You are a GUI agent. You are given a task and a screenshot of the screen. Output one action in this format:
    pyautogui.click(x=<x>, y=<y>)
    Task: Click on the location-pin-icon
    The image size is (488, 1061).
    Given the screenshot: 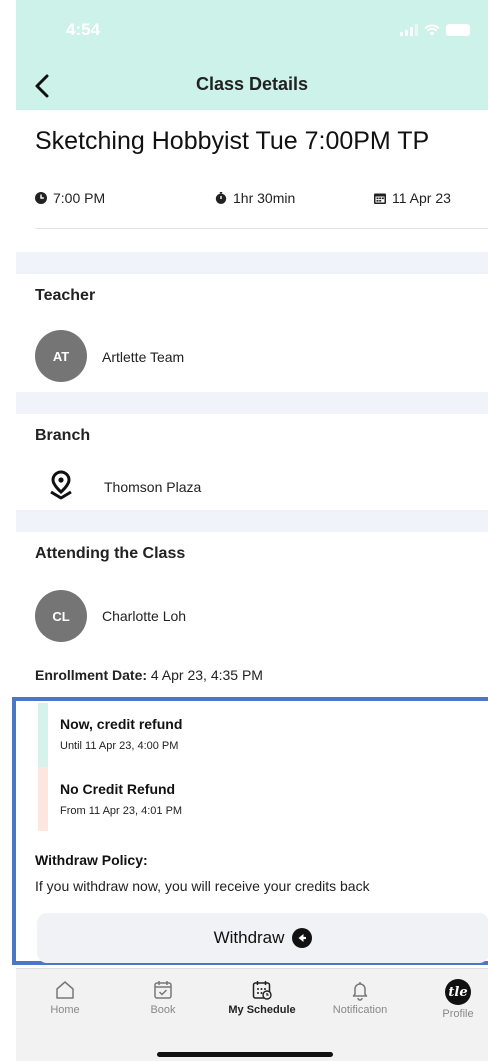 What is the action you would take?
    pyautogui.click(x=61, y=485)
    